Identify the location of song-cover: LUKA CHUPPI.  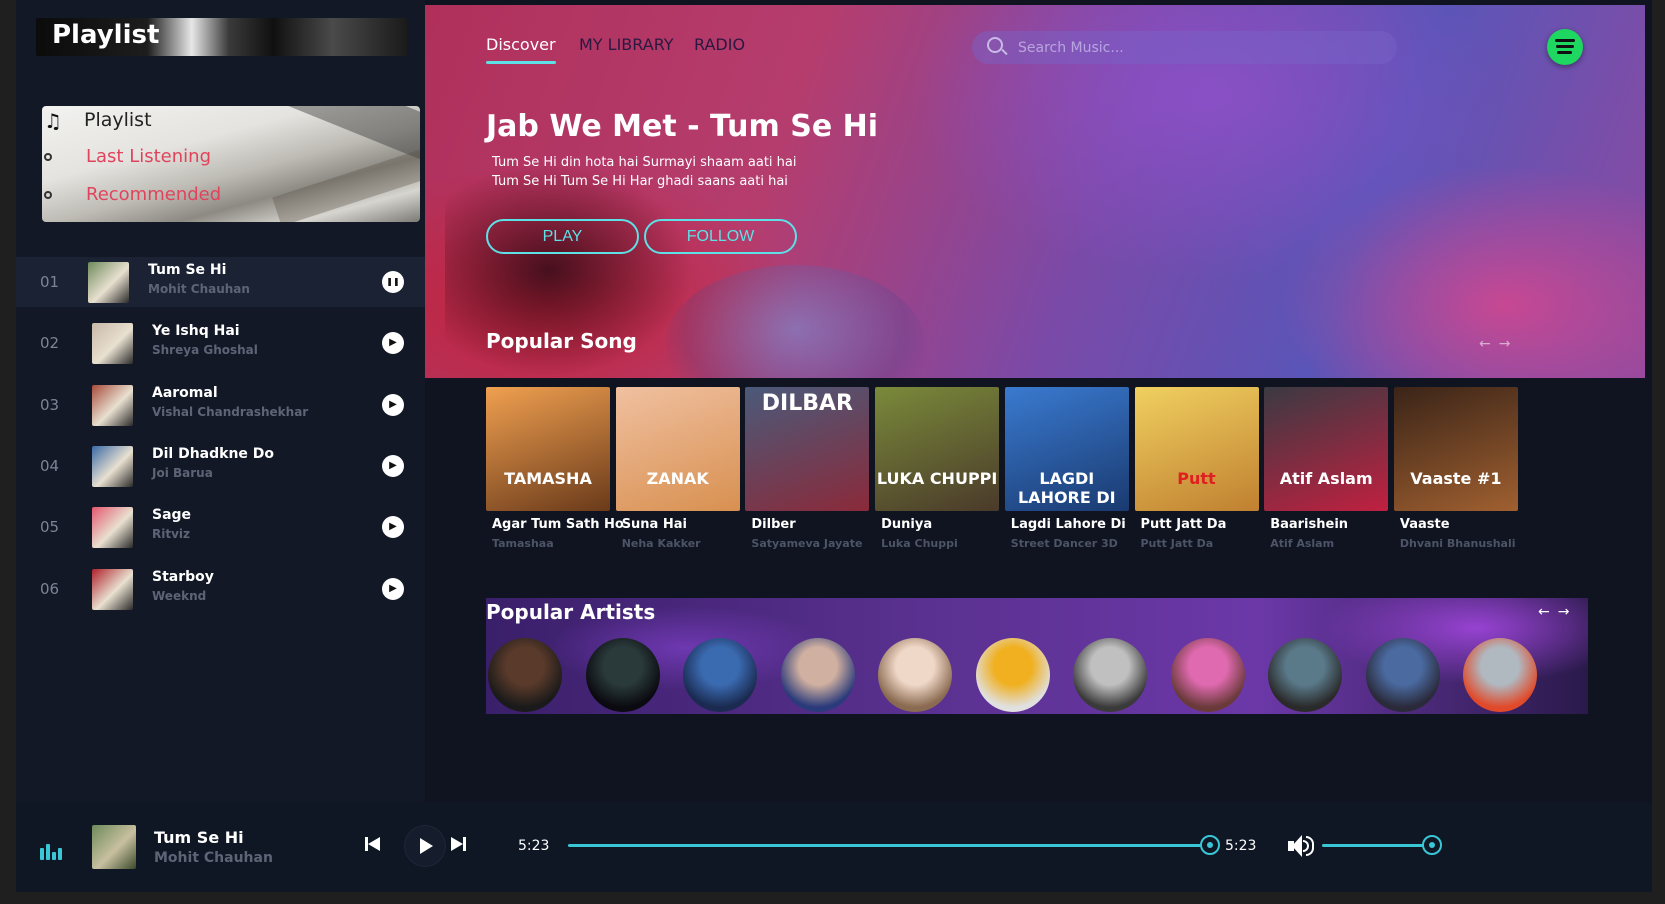
(937, 449).